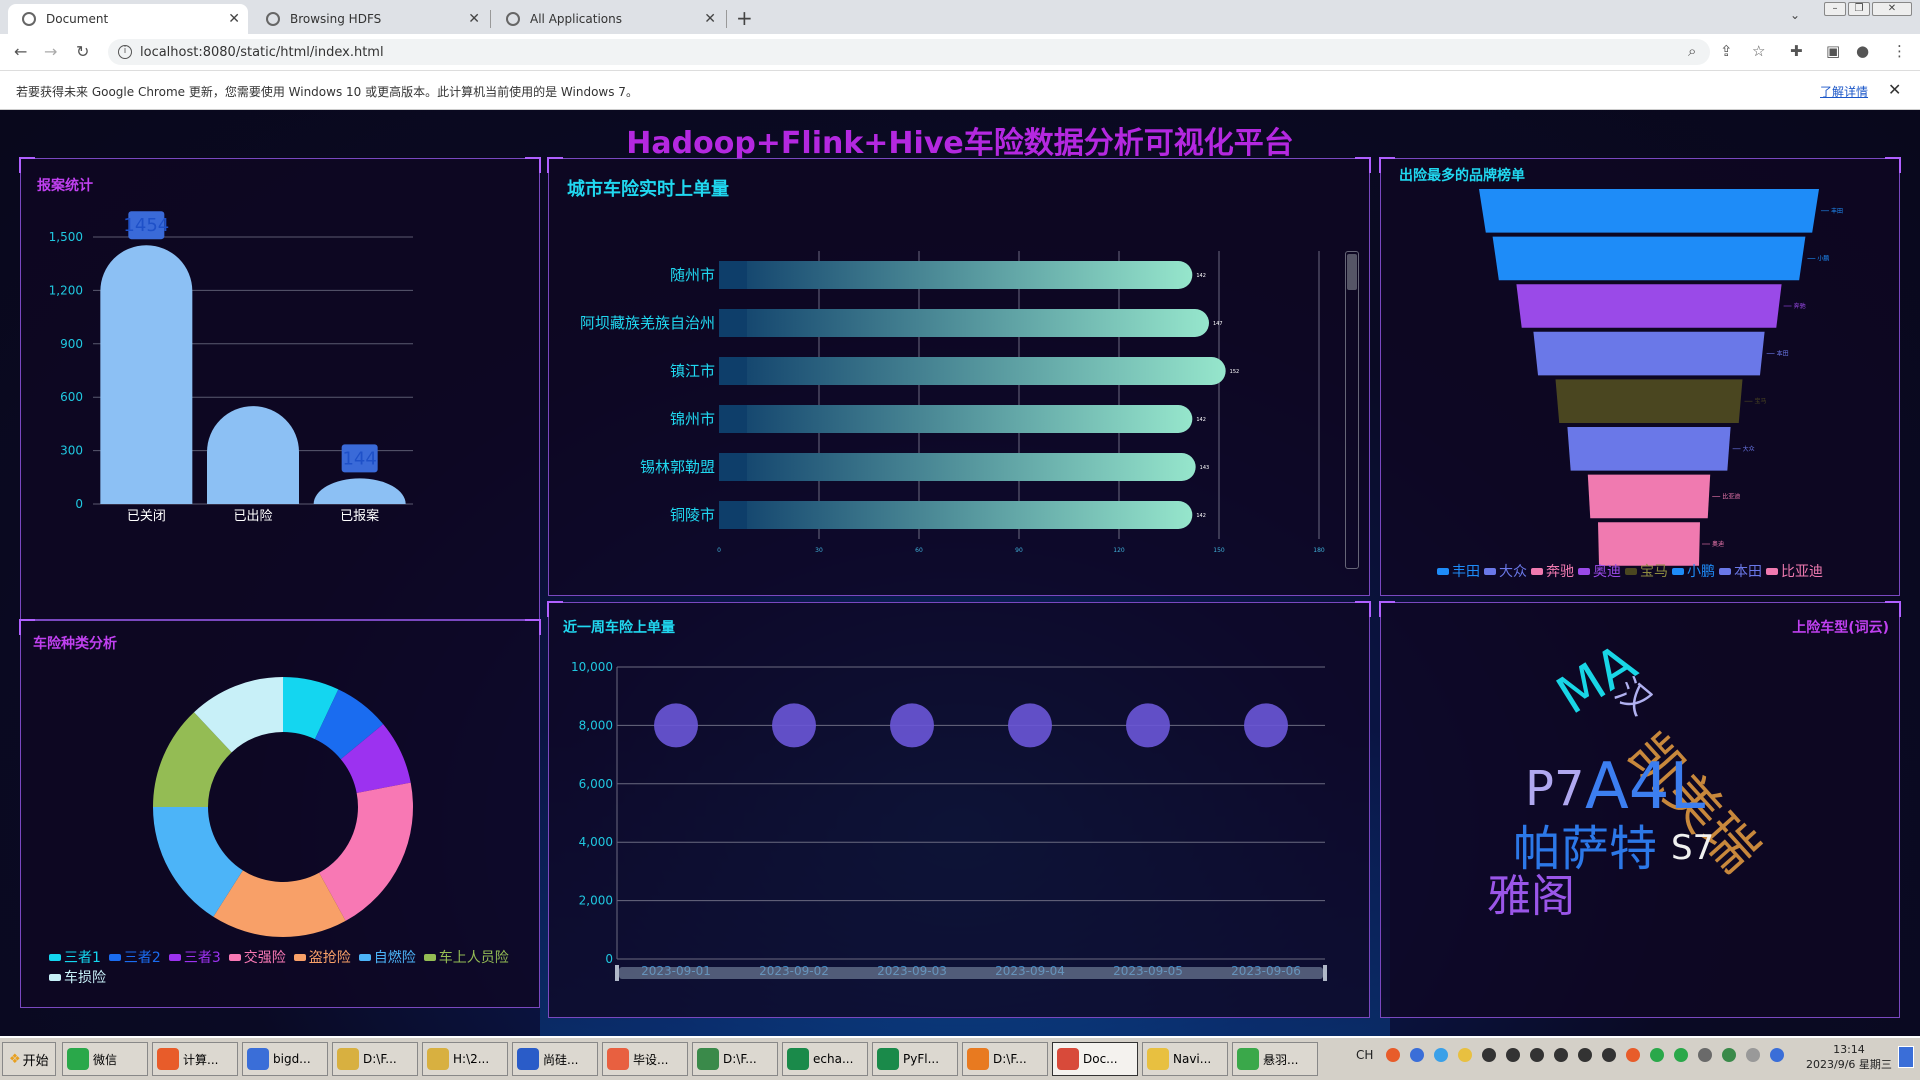 This screenshot has width=1920, height=1080. I want to click on clock: 13:14 2023/9/6 星期三, so click(1849, 1057).